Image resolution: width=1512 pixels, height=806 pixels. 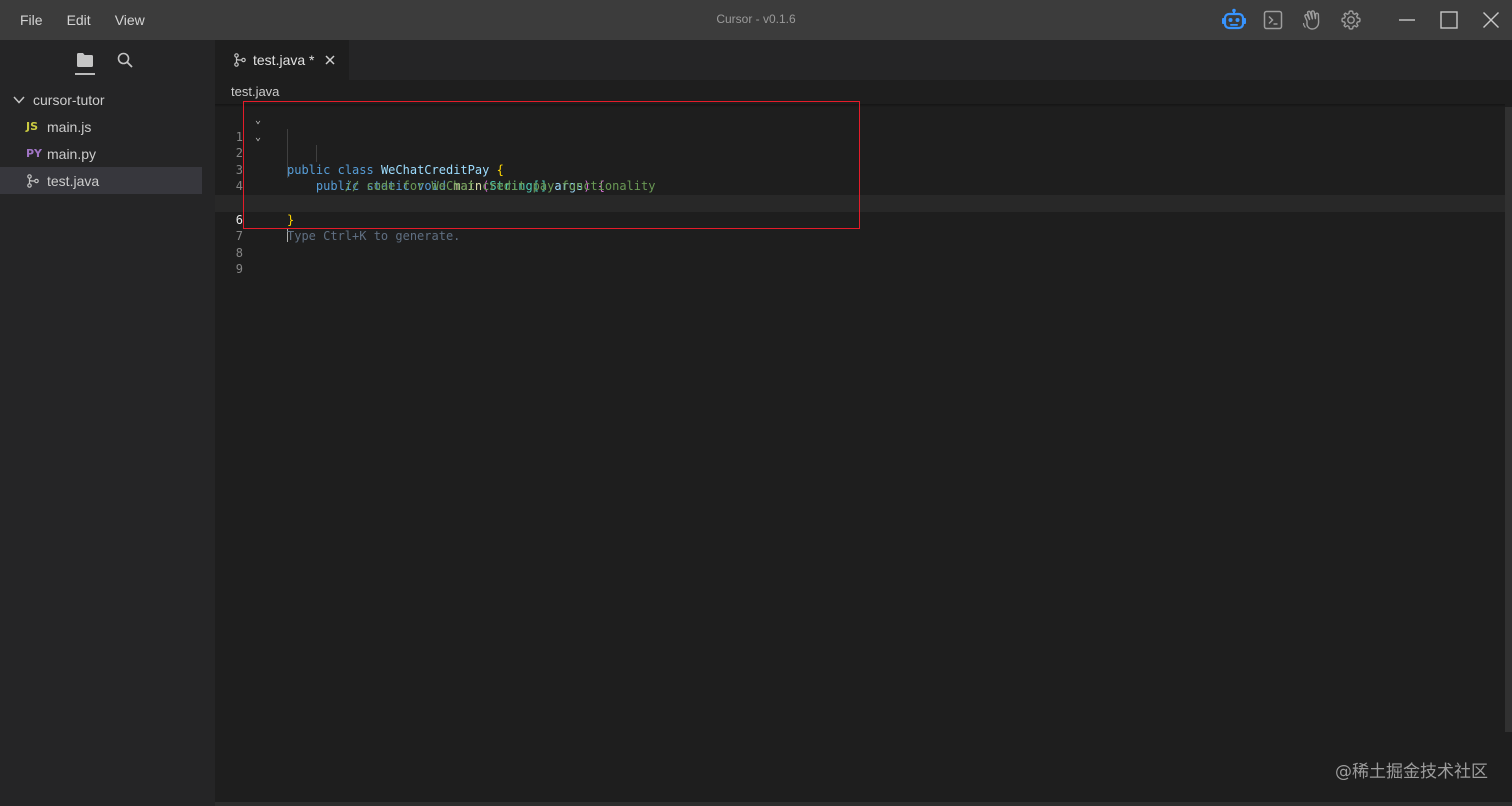 I want to click on tab-label: test.java *, so click(x=284, y=60).